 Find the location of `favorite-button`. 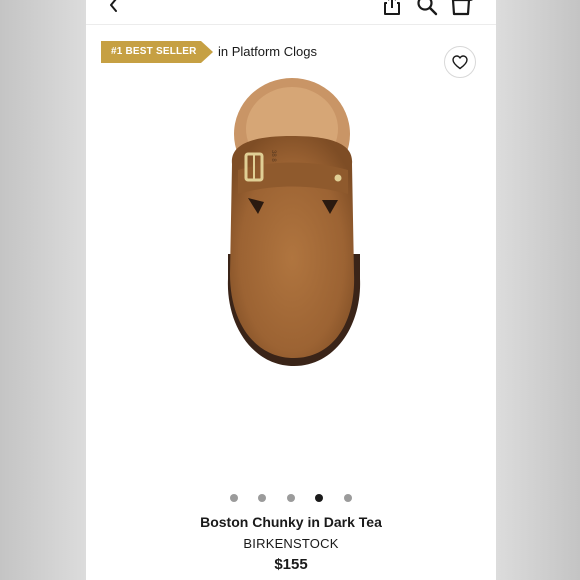

favorite-button is located at coordinates (460, 62).